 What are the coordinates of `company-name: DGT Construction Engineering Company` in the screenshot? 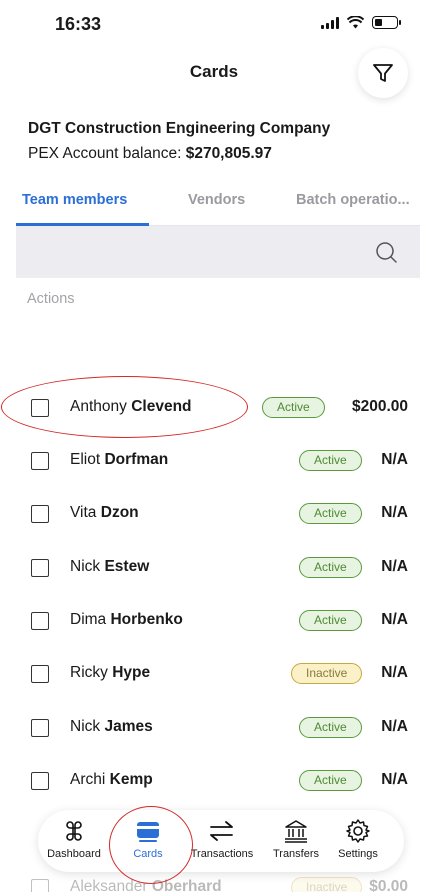 It's located at (179, 128).